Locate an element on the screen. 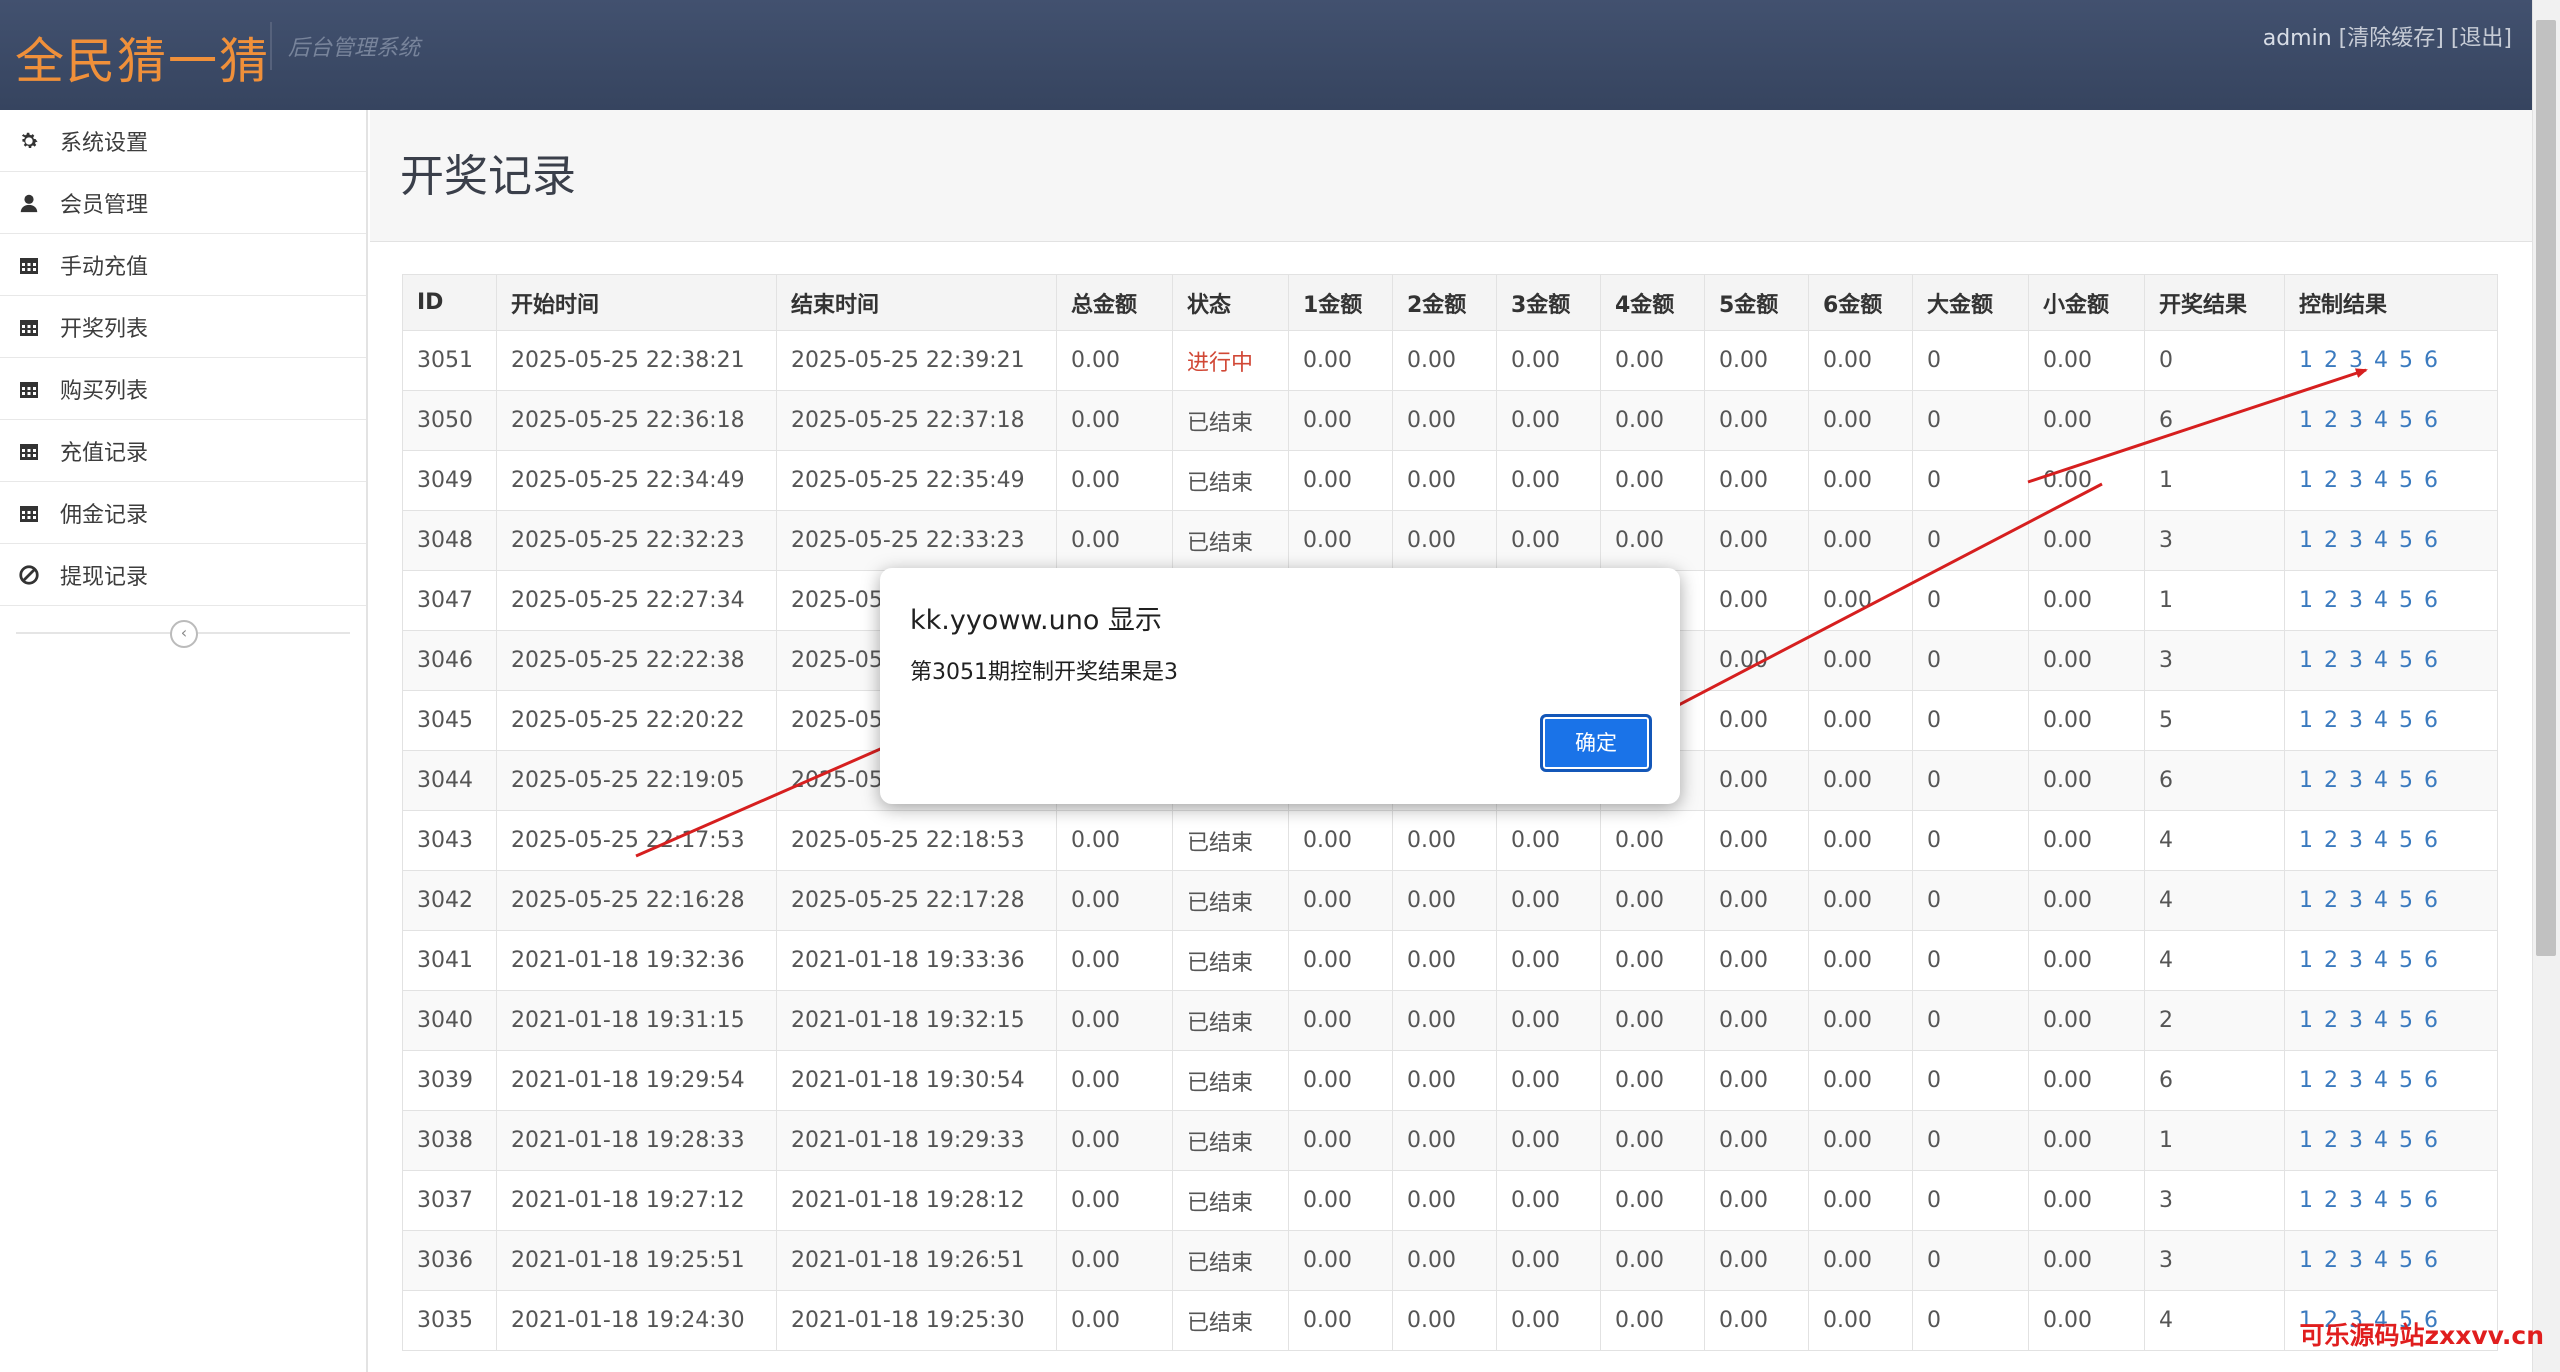 This screenshot has width=2560, height=1372. sidebar-item-system-settings: 系统设置 is located at coordinates (183, 141).